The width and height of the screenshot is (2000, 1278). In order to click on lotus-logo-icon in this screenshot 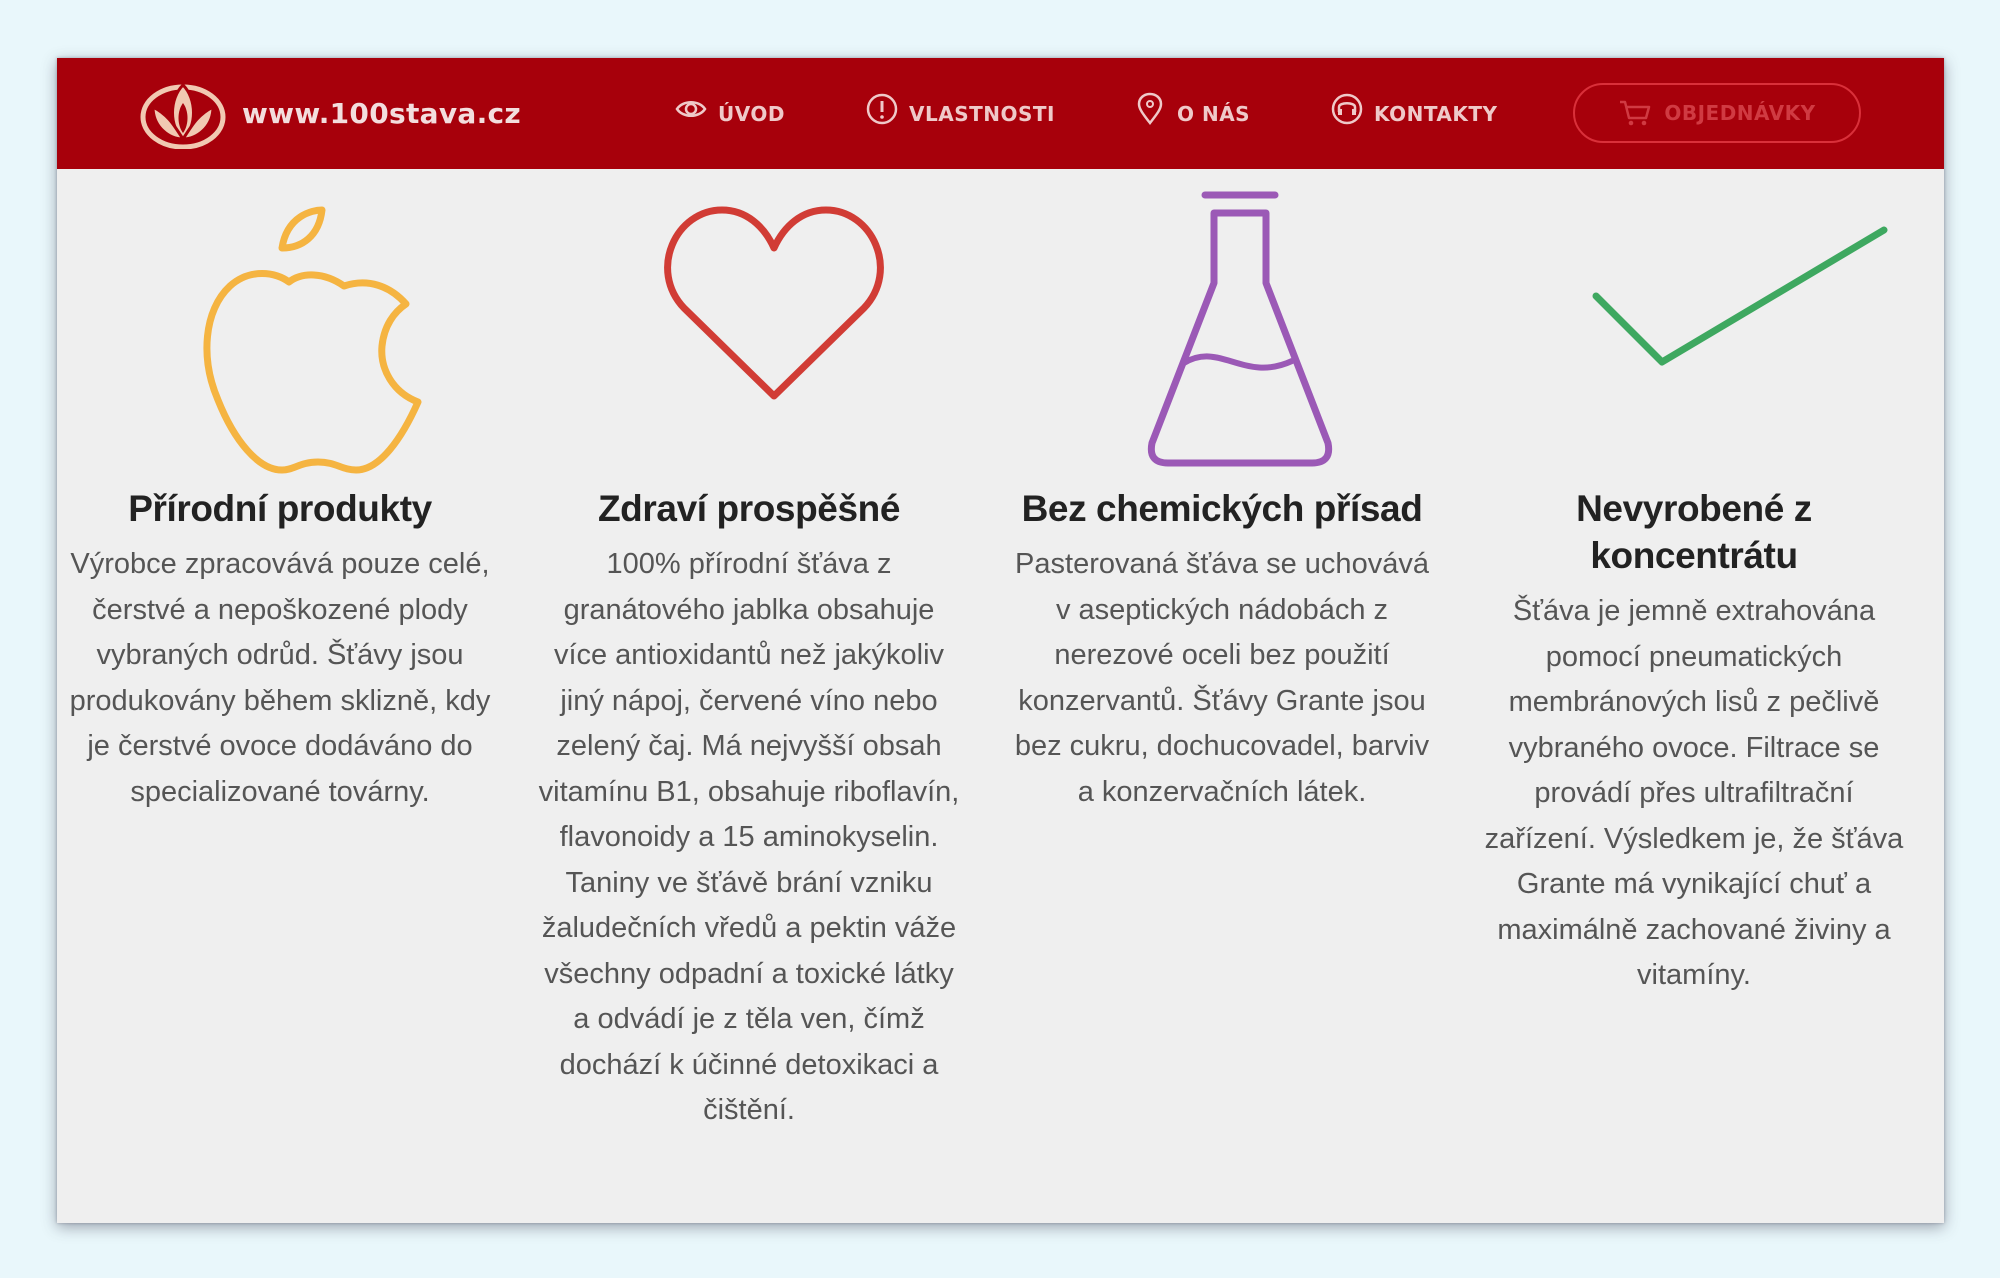, I will do `click(183, 113)`.